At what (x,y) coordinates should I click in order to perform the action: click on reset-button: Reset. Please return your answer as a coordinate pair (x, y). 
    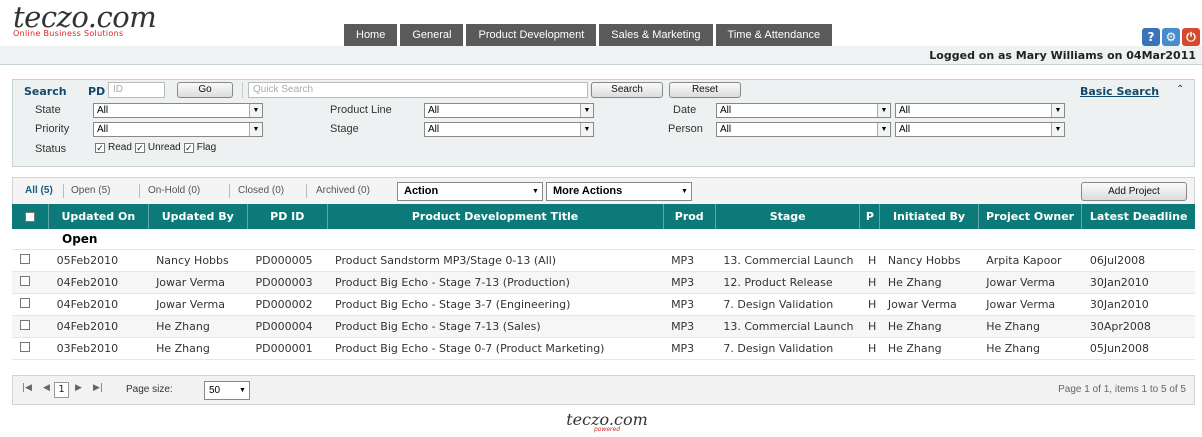
    Looking at the image, I should click on (705, 90).